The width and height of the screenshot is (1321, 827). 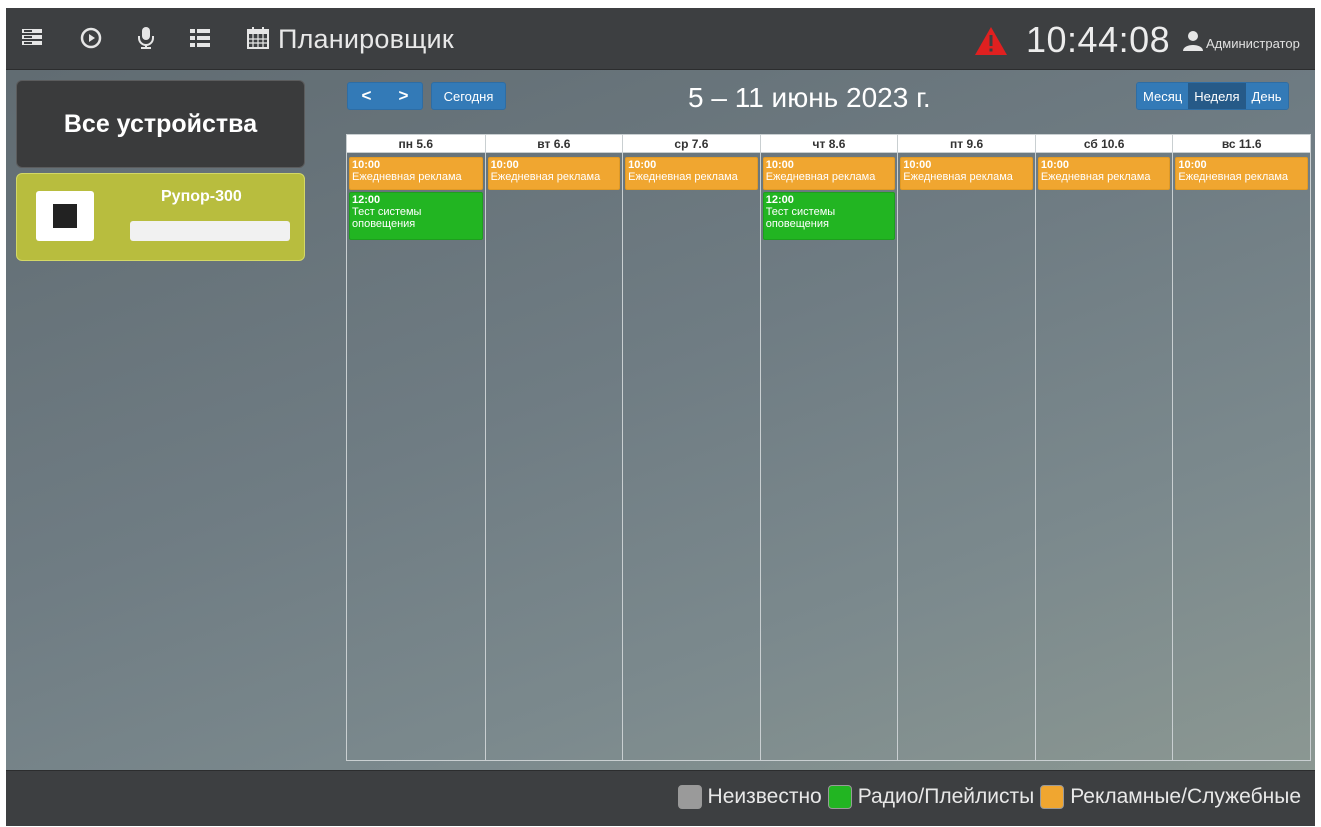 I want to click on day-header: пт 9.6, so click(x=966, y=144).